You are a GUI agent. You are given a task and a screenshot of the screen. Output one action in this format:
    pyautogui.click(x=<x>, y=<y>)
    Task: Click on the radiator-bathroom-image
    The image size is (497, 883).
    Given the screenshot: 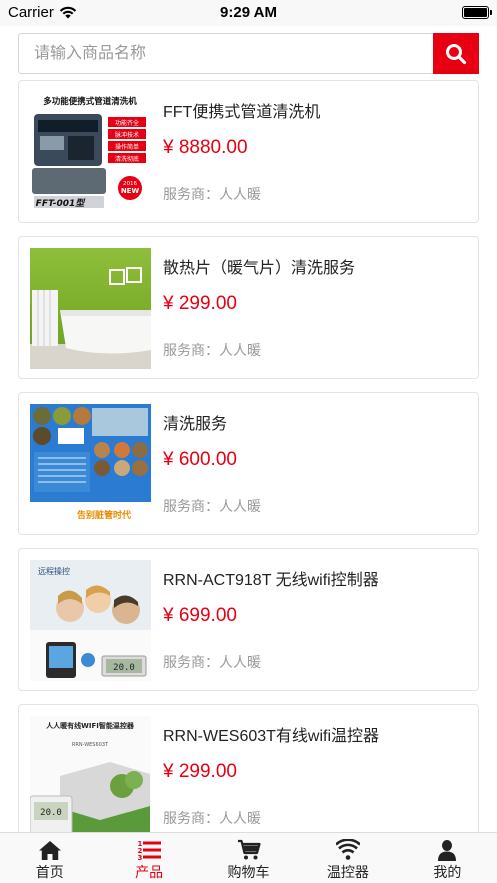 What is the action you would take?
    pyautogui.click(x=90, y=308)
    